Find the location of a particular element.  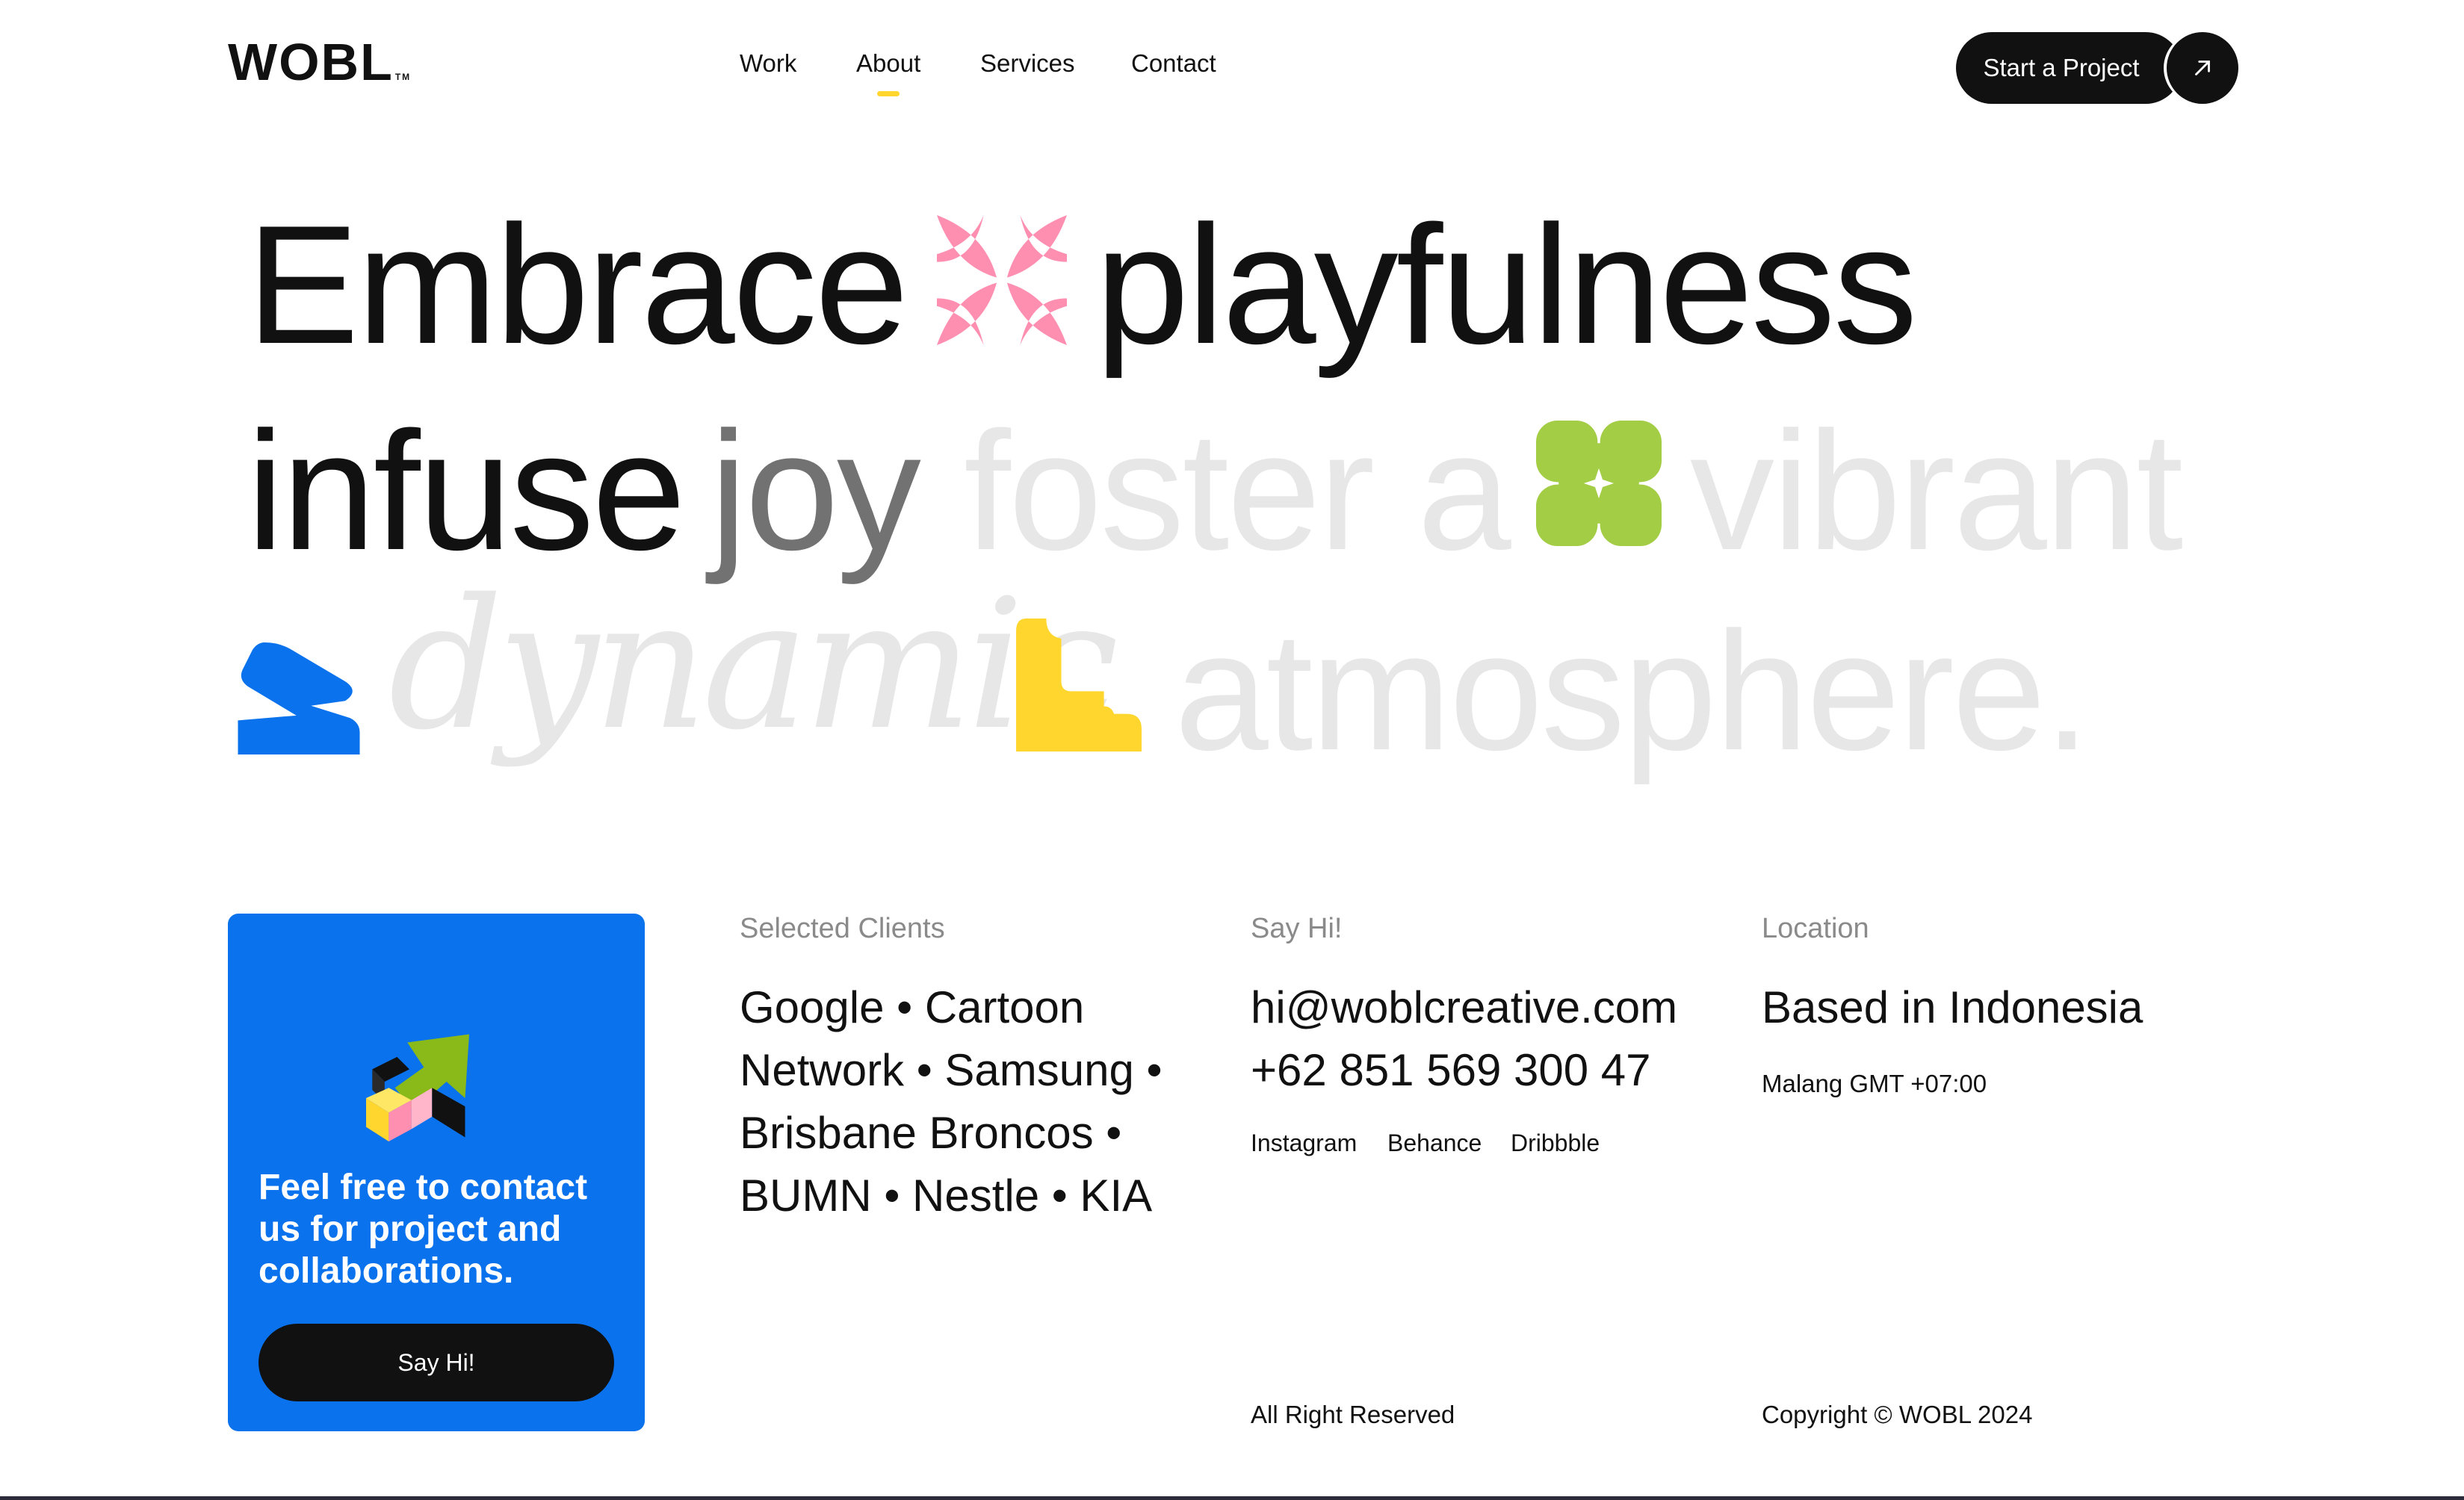

hero-word-joy: joy is located at coordinates (816, 490).